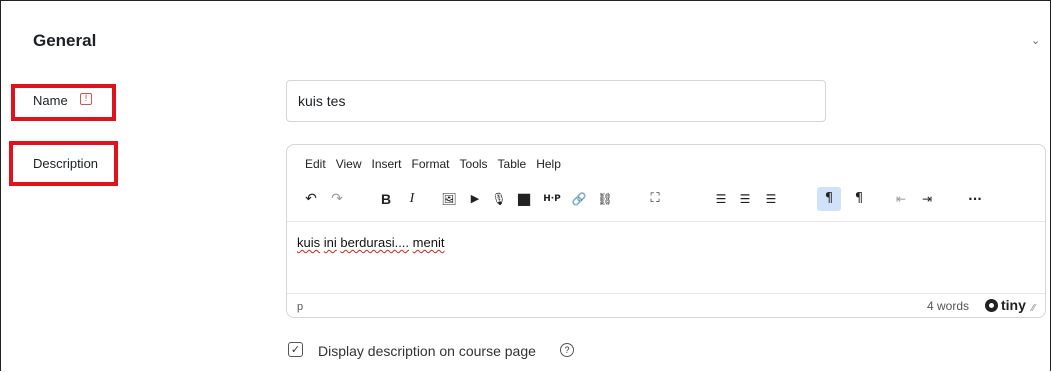 The image size is (1051, 372). I want to click on unlink-icon: ⛓, so click(605, 199).